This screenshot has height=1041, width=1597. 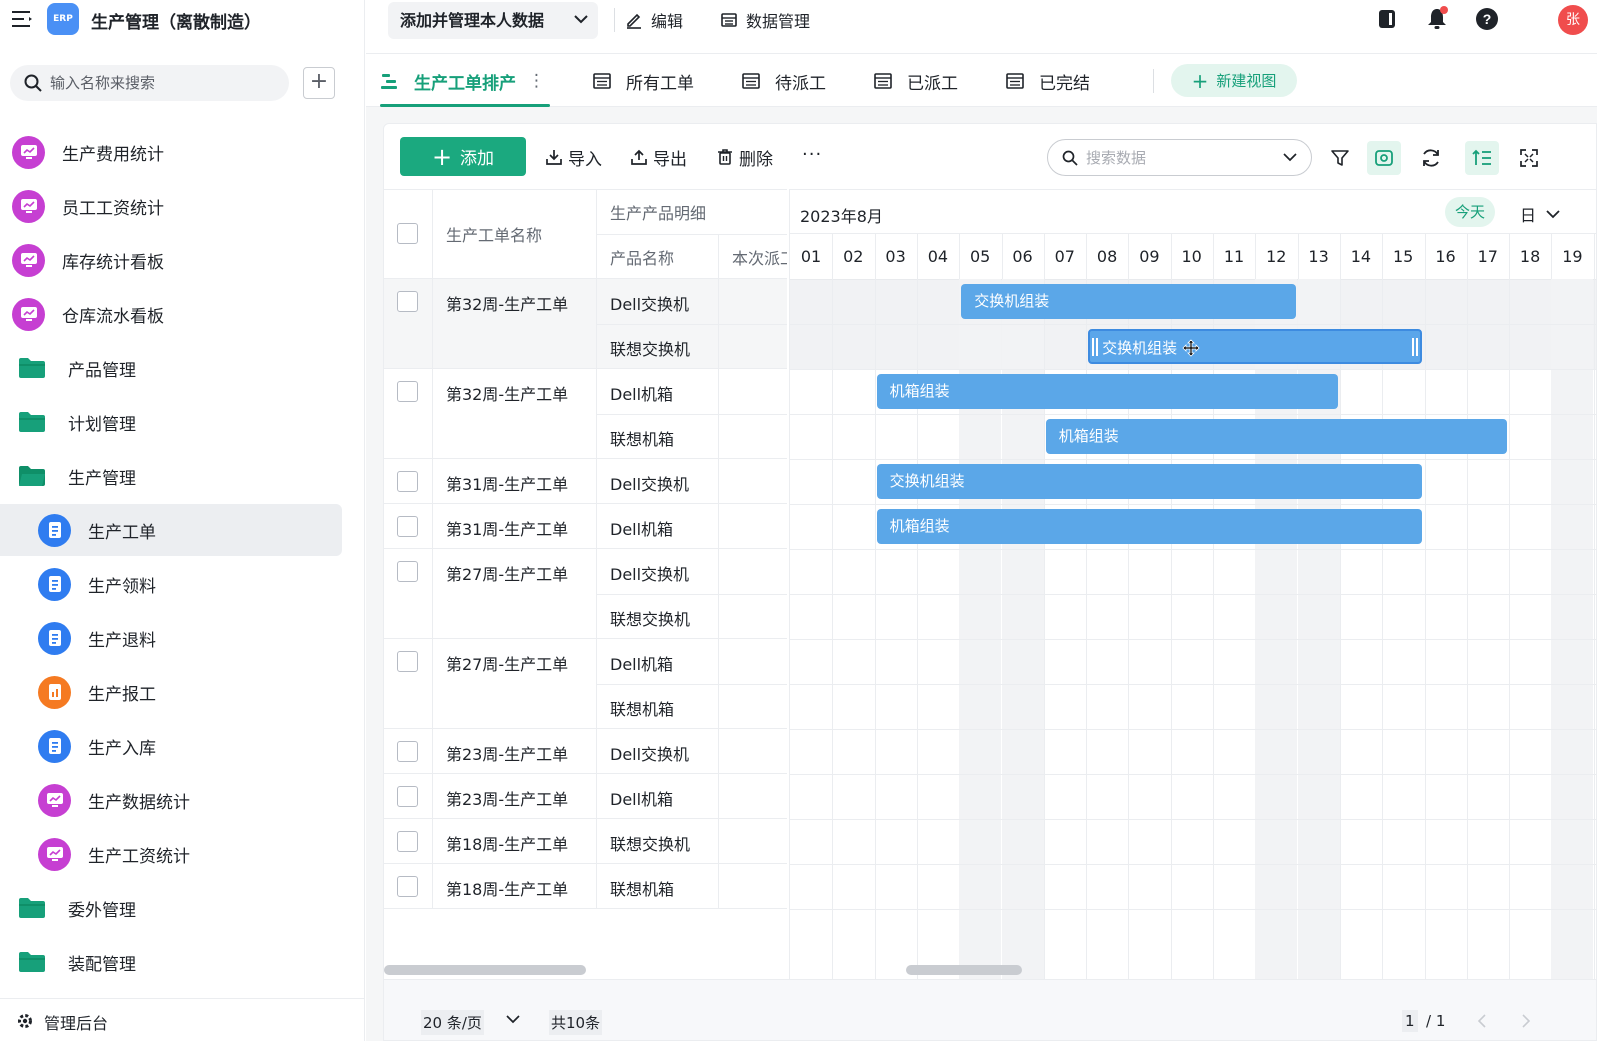 I want to click on sidebar-item: 生产数据统计, so click(x=190, y=800).